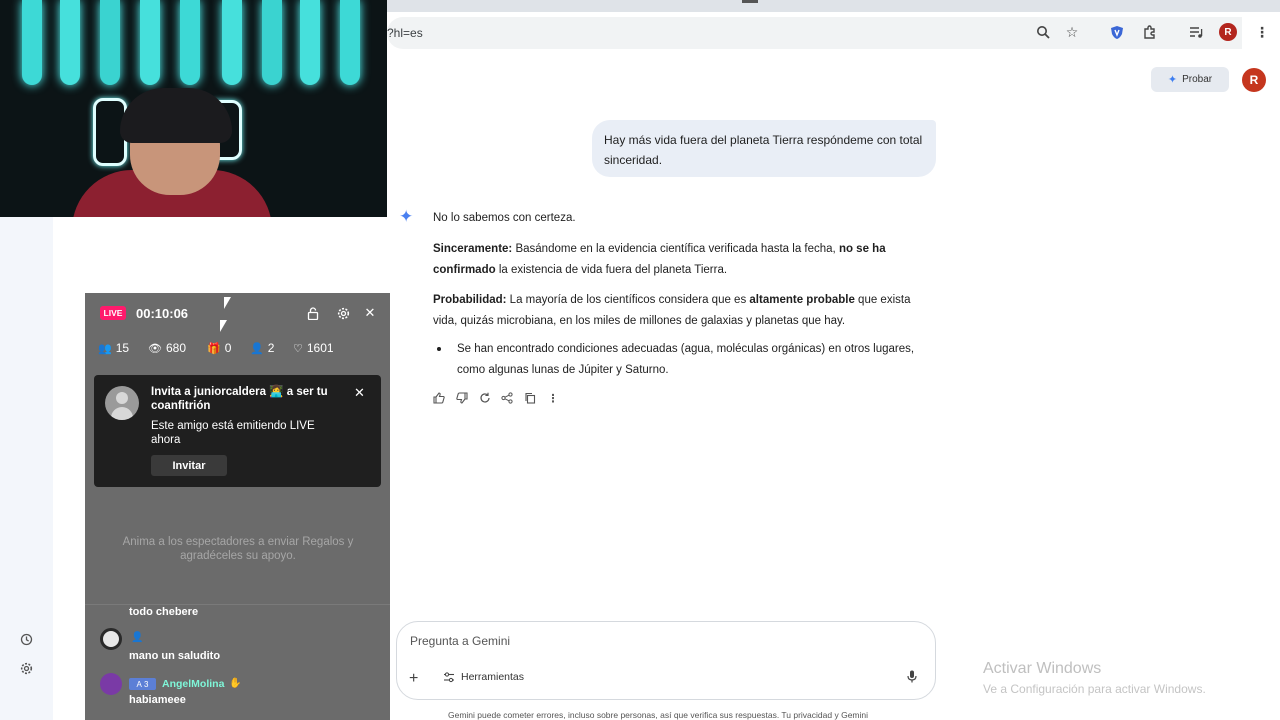 Image resolution: width=1280 pixels, height=720 pixels. Describe the element at coordinates (164, 612) in the screenshot. I see `chat-message: todo chebere` at that location.